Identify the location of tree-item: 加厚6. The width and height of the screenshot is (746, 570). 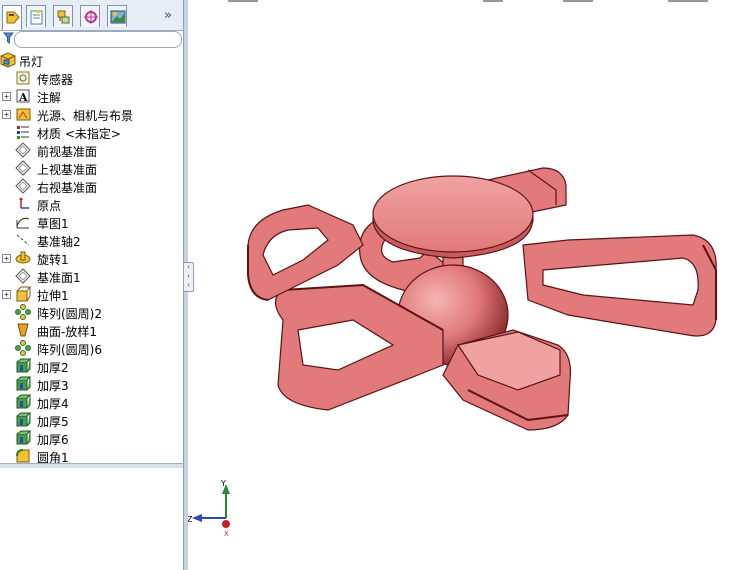
(91, 438).